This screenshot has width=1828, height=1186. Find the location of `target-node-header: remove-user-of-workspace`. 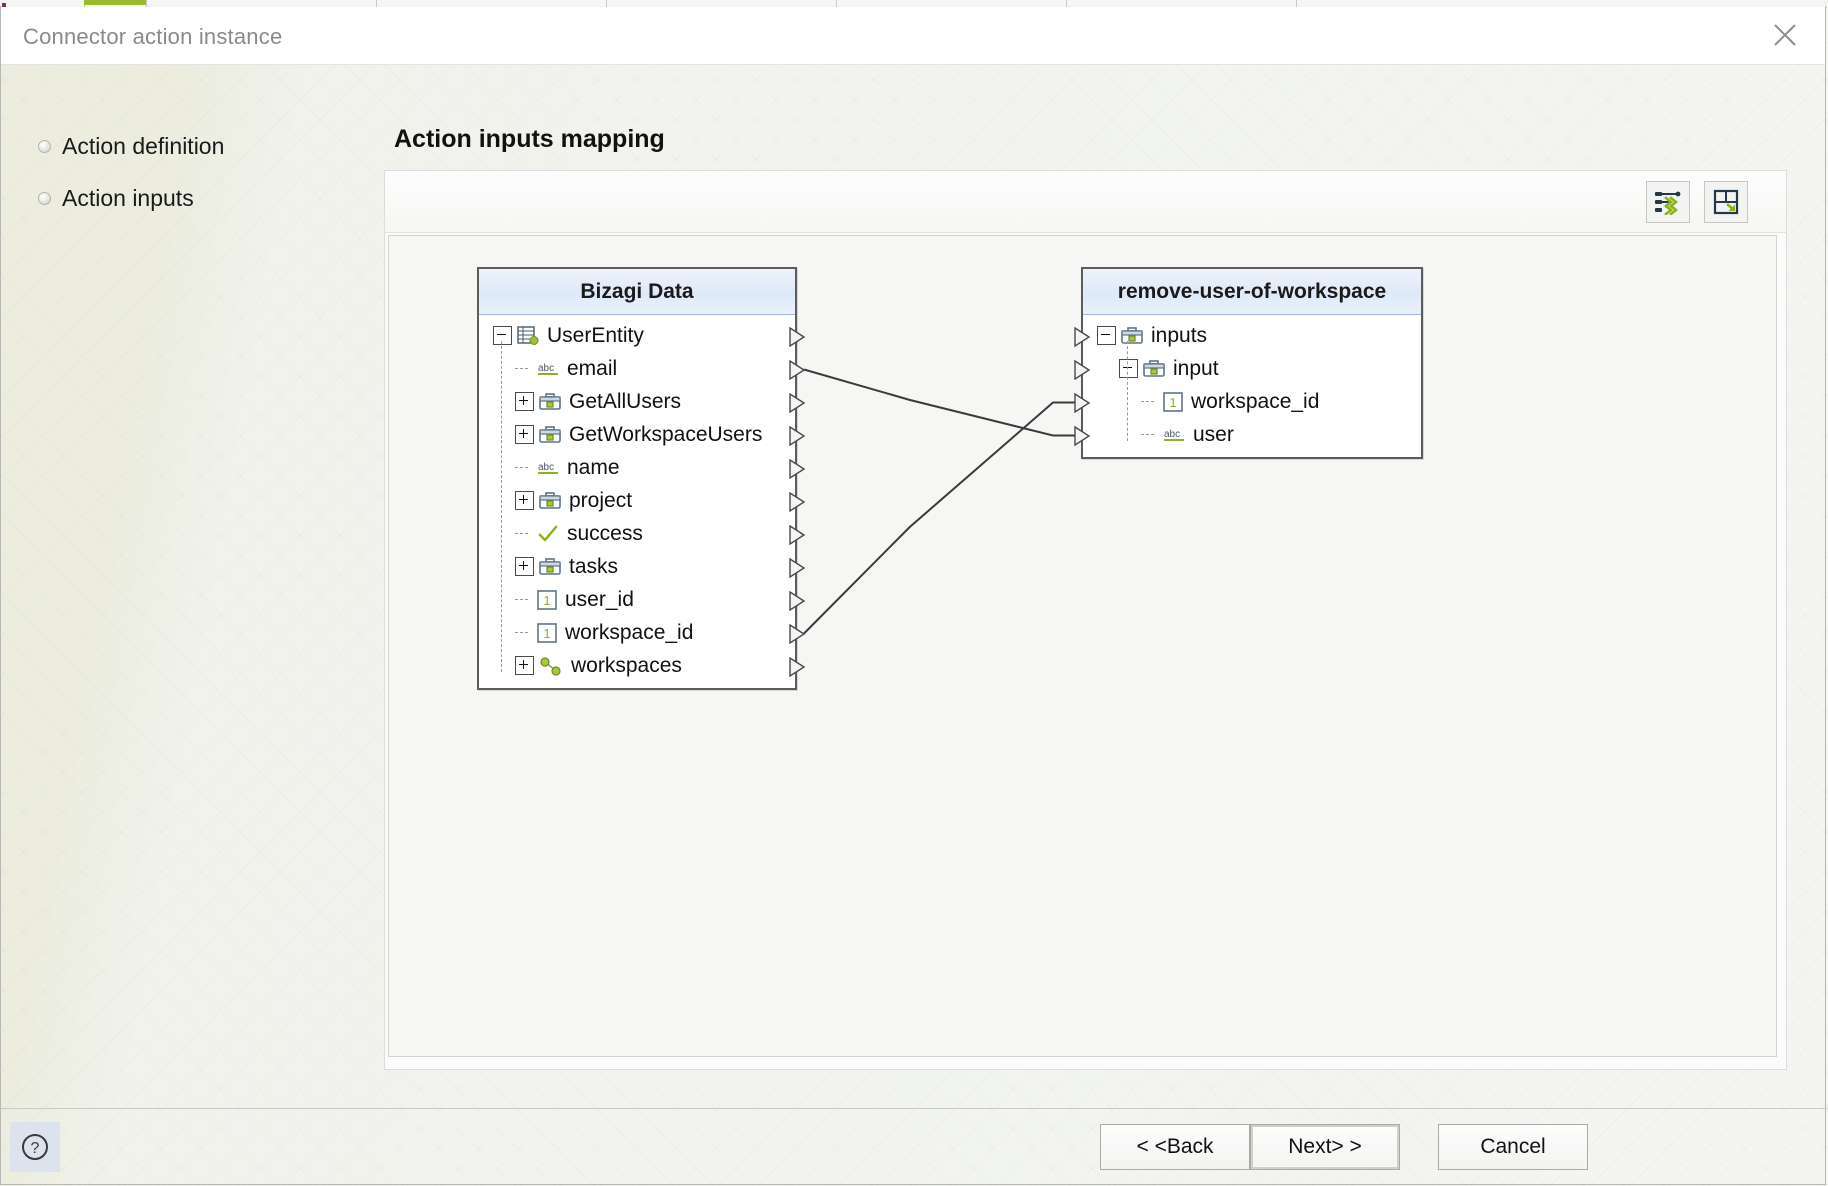

target-node-header: remove-user-of-workspace is located at coordinates (1252, 292).